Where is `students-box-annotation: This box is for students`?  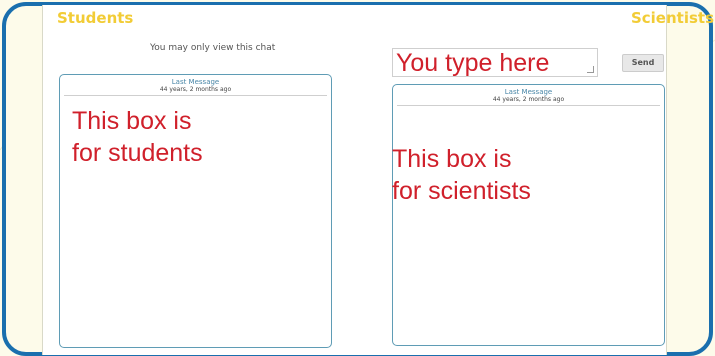
students-box-annotation: This box is for students is located at coordinates (137, 137).